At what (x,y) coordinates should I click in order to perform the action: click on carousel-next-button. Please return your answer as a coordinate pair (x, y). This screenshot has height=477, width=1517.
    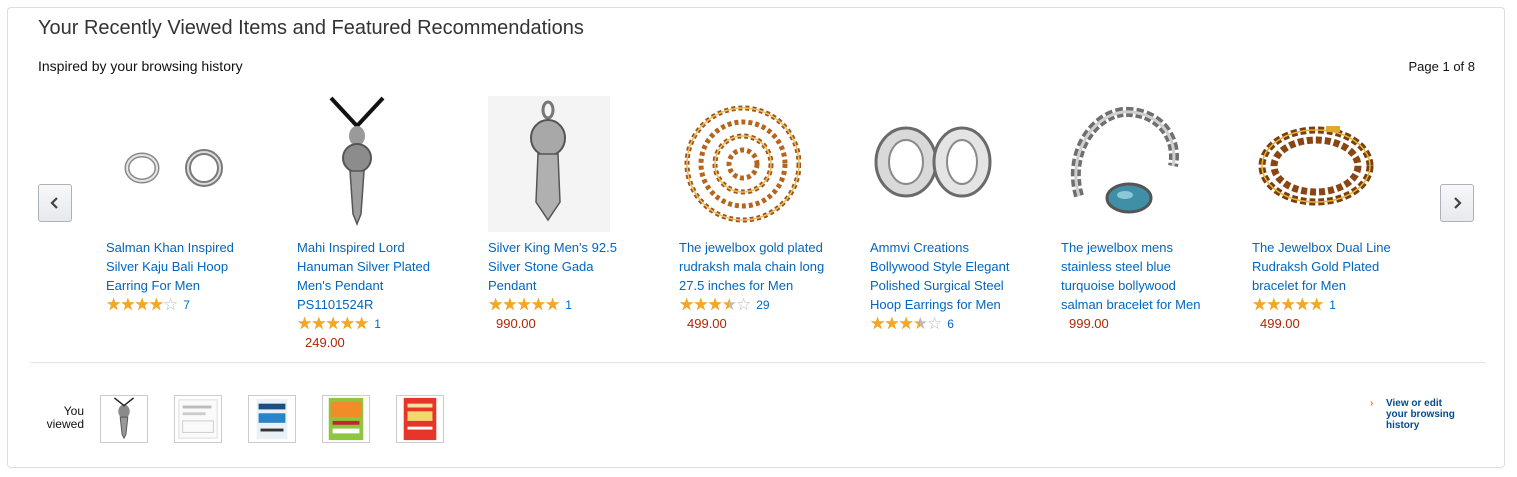
    Looking at the image, I should click on (1457, 203).